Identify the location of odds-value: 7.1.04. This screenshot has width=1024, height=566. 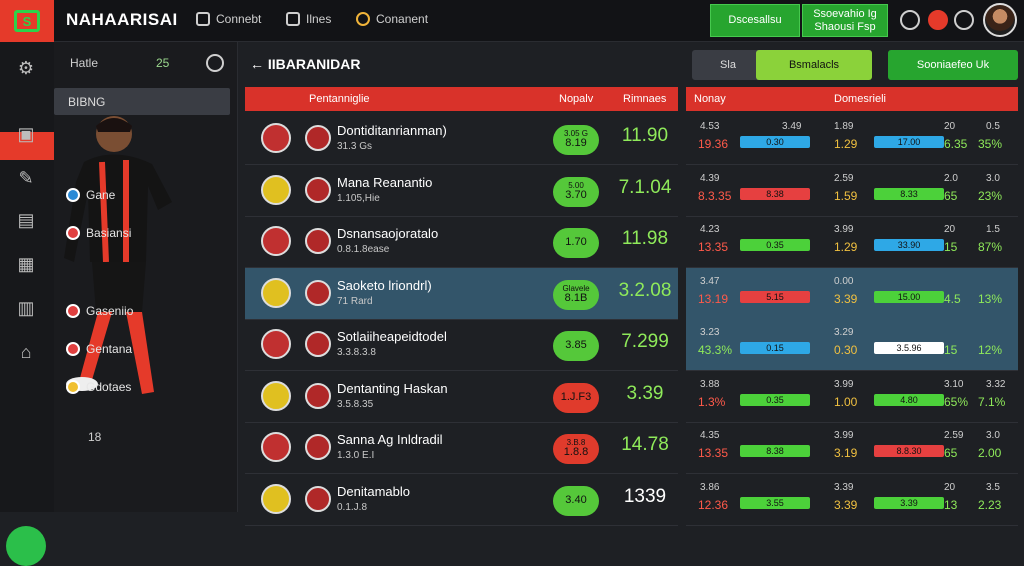
(645, 188).